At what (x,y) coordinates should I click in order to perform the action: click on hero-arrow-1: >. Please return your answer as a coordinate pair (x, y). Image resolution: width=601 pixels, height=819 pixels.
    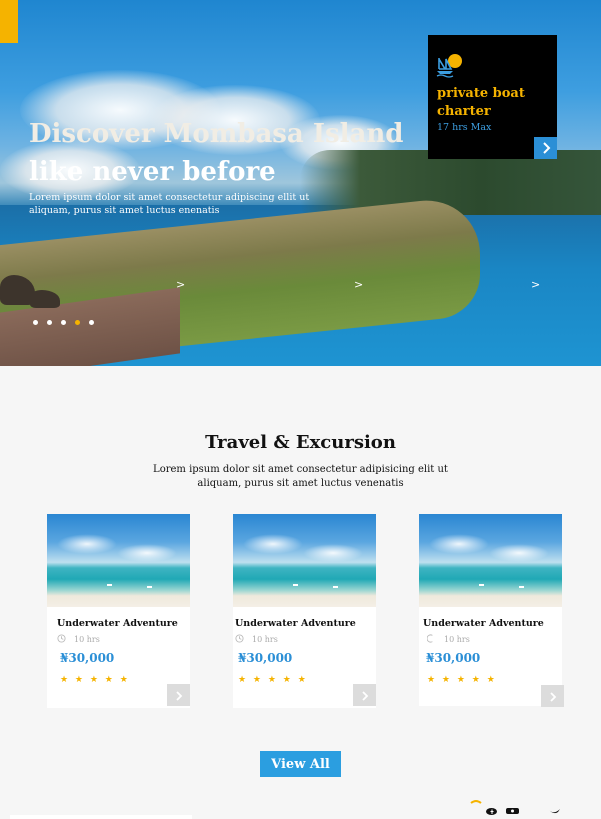
    Looking at the image, I should click on (180, 284).